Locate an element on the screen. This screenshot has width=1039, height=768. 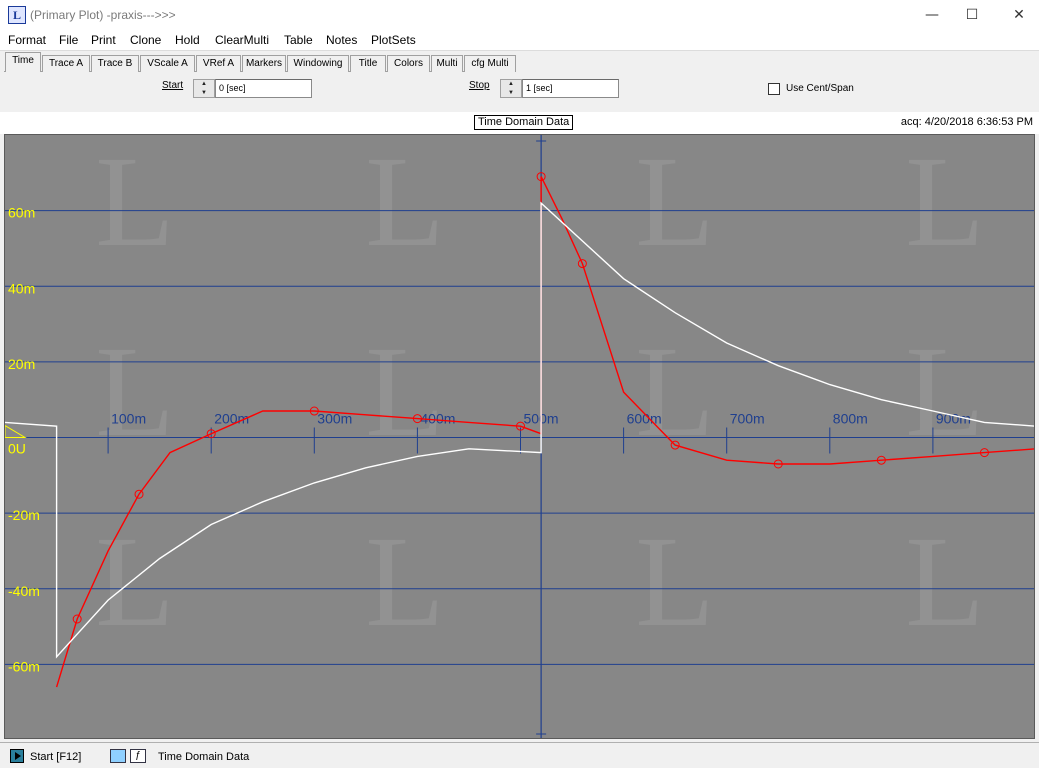
menu-plotsets: PlotSets is located at coordinates (393, 40).